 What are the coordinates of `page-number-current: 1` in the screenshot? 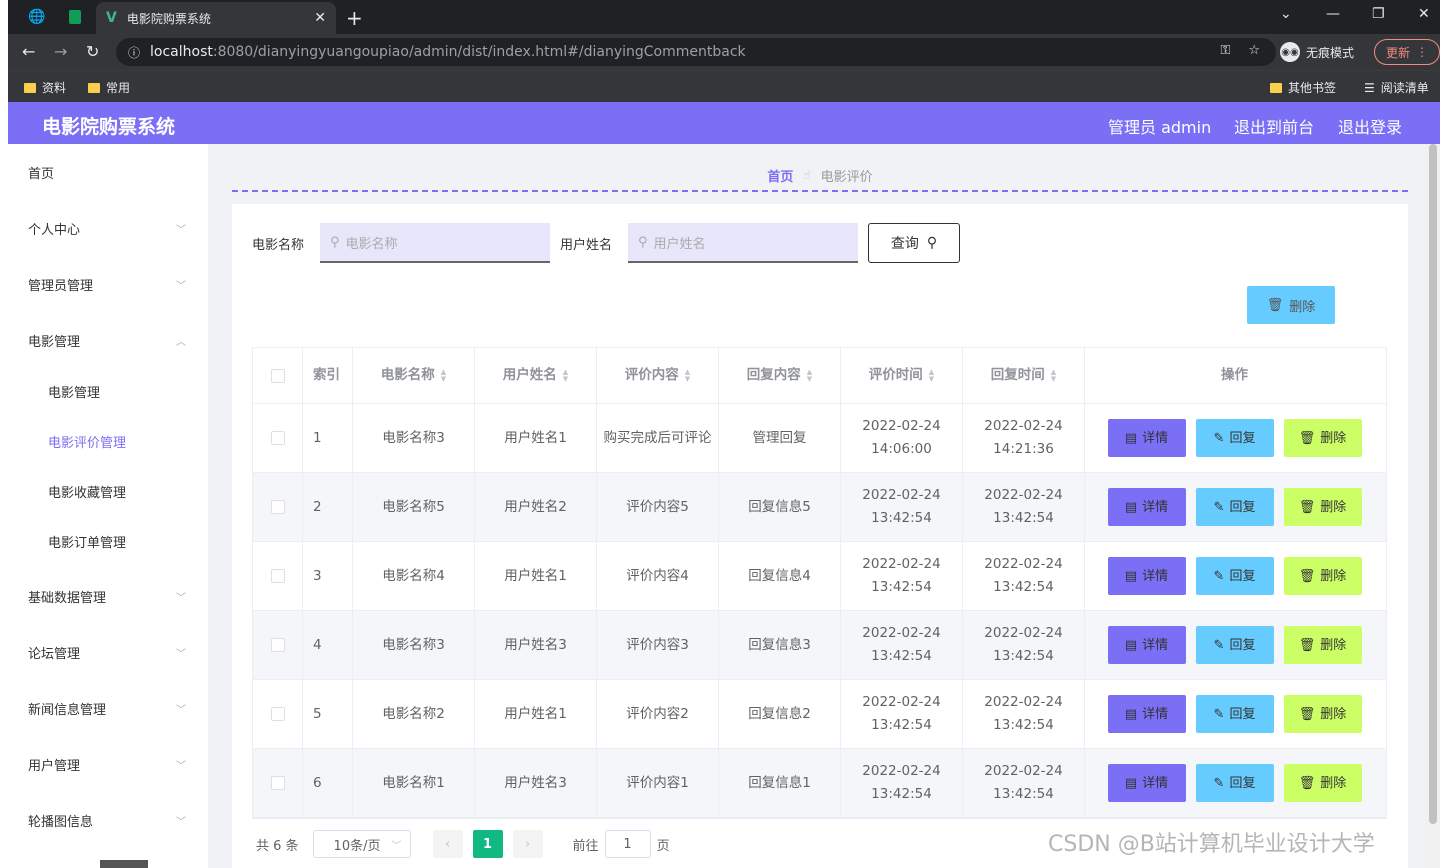 It's located at (487, 844).